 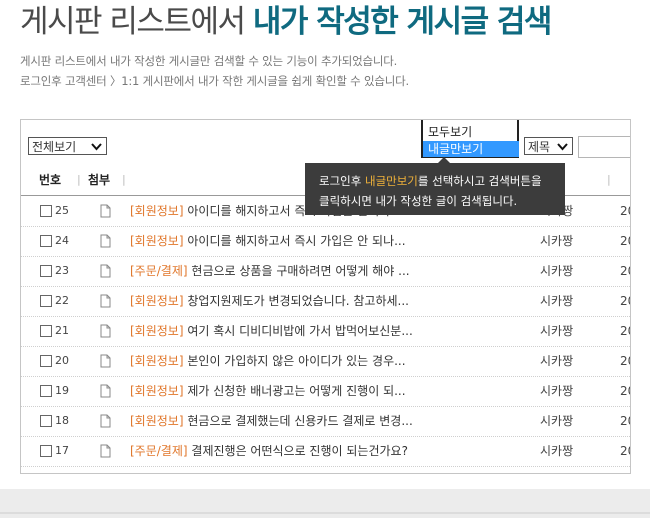 I want to click on row-title: [주문/결제] 결제진행은 어떤식으로 진행이 되는건가요?, so click(x=290, y=451).